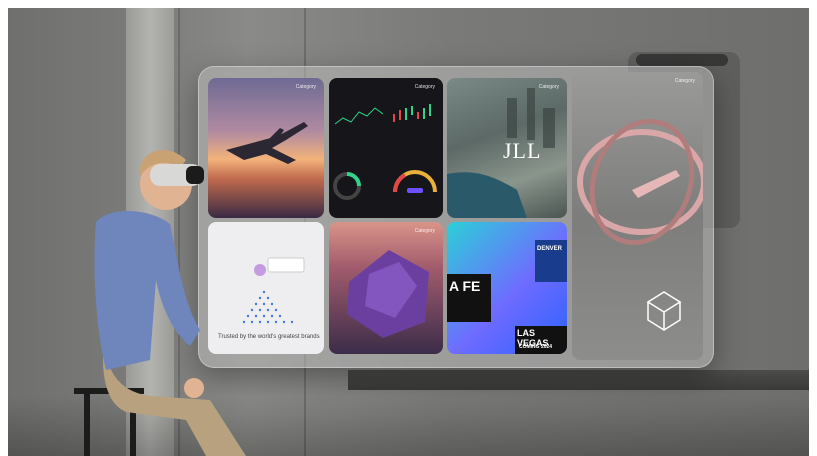 This screenshot has width=817, height=456. I want to click on blue-sweater, so click(147, 290).